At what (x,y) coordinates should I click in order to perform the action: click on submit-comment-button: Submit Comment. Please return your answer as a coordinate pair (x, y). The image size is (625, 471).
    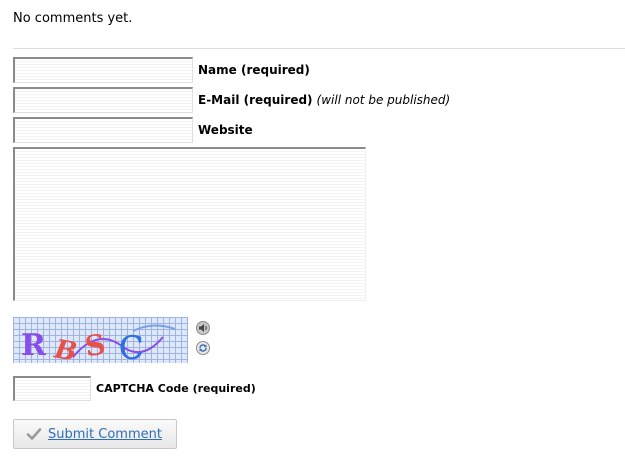
    Looking at the image, I should click on (95, 434).